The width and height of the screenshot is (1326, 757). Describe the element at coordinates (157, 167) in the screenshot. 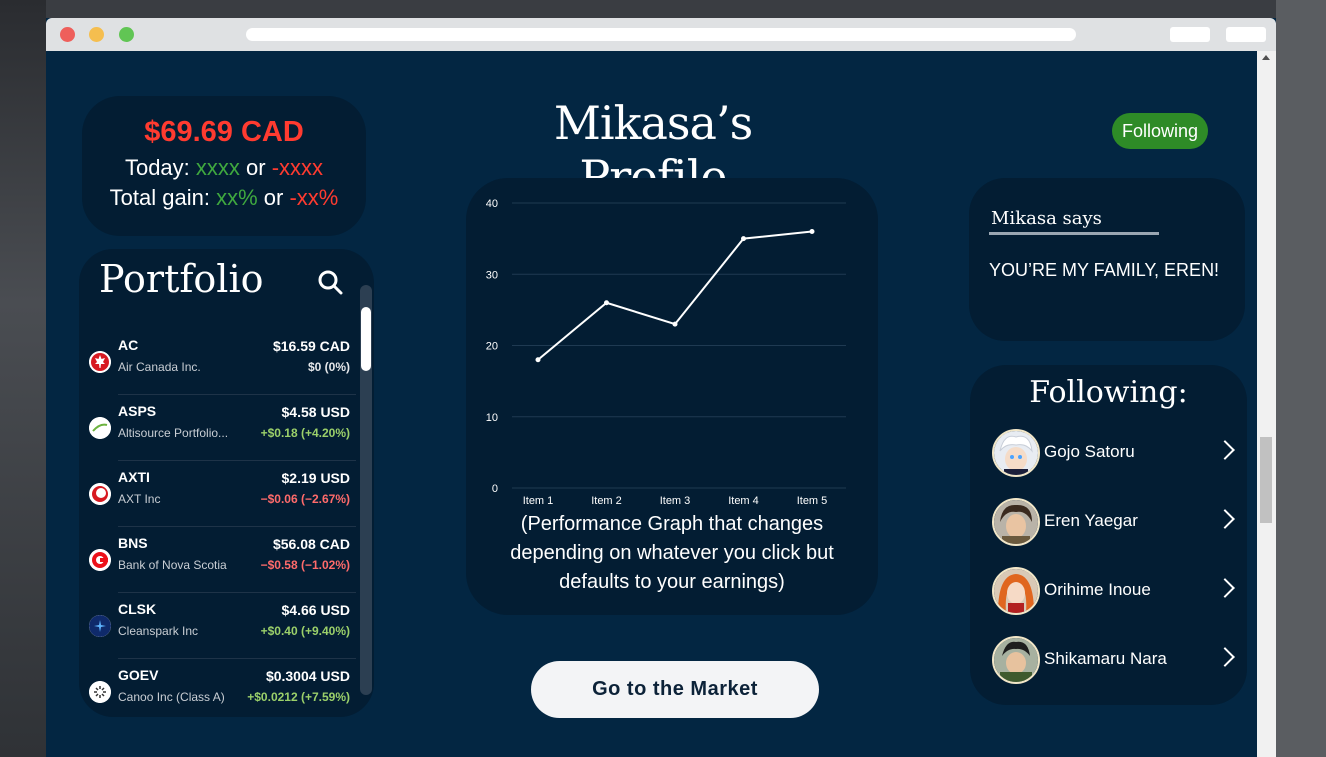

I see `today-label: Today:` at that location.